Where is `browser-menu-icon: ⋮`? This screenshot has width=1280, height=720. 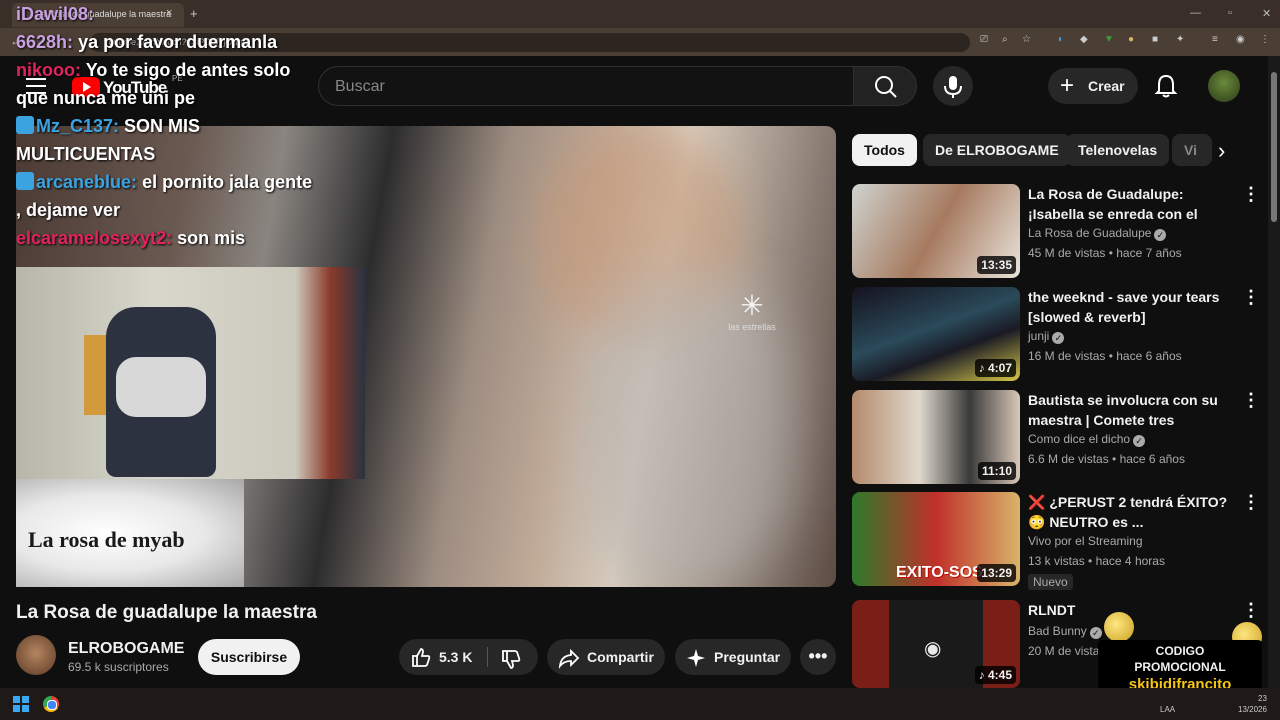 browser-menu-icon: ⋮ is located at coordinates (1265, 39).